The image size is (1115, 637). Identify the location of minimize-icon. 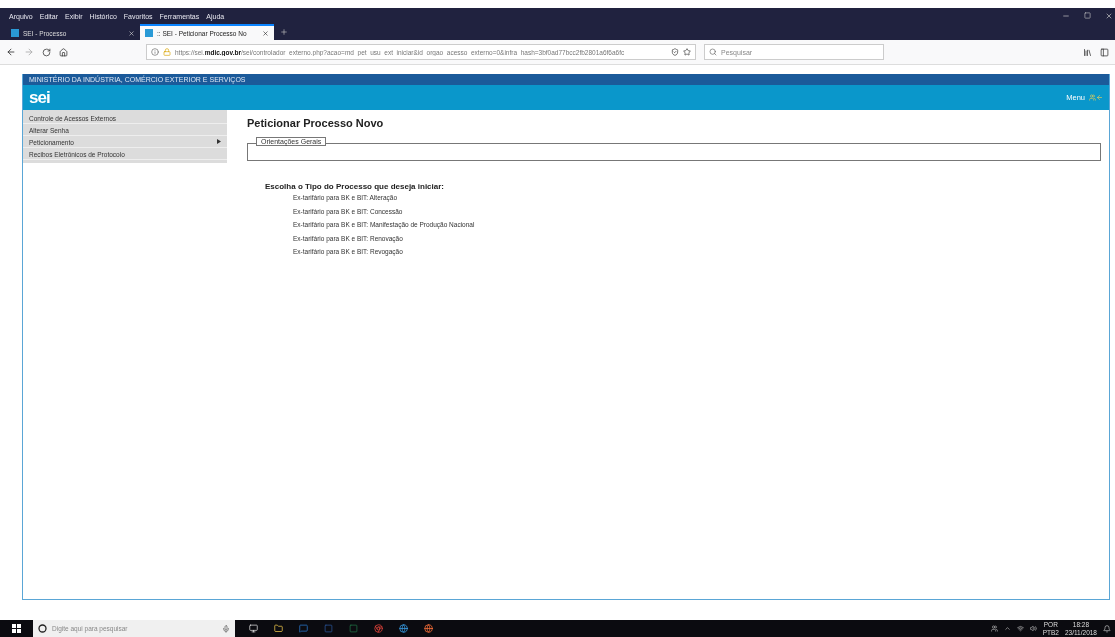
(1066, 16).